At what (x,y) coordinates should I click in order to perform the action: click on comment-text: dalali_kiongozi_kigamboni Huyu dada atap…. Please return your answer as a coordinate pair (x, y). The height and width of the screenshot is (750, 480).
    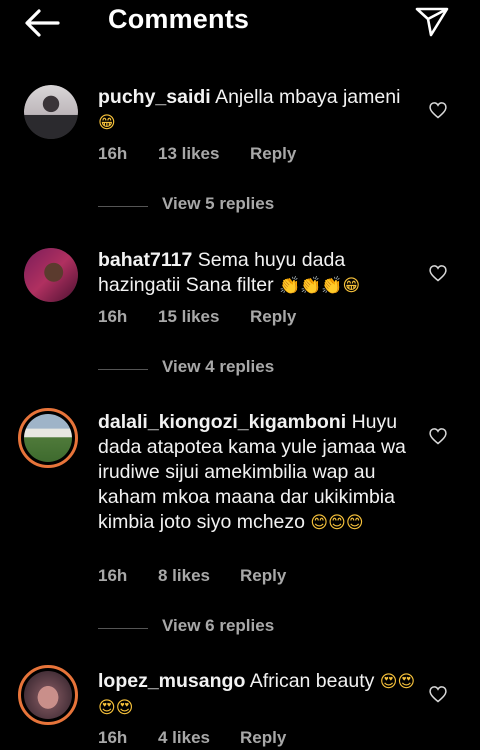
    Looking at the image, I should click on (257, 473).